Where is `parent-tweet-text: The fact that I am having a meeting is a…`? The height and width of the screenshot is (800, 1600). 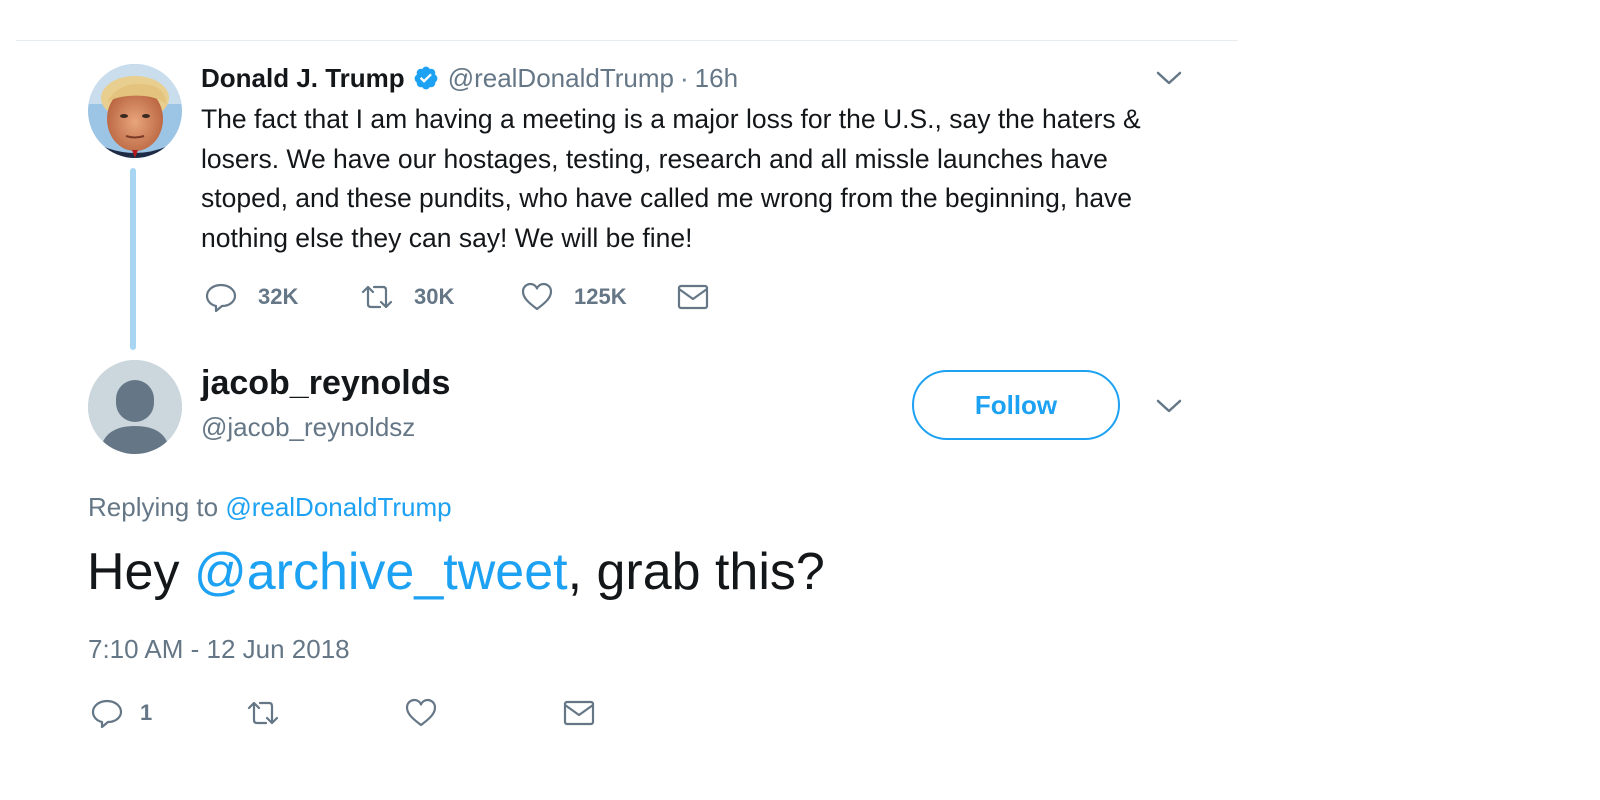
parent-tweet-text: The fact that I am having a meeting is a… is located at coordinates (671, 178).